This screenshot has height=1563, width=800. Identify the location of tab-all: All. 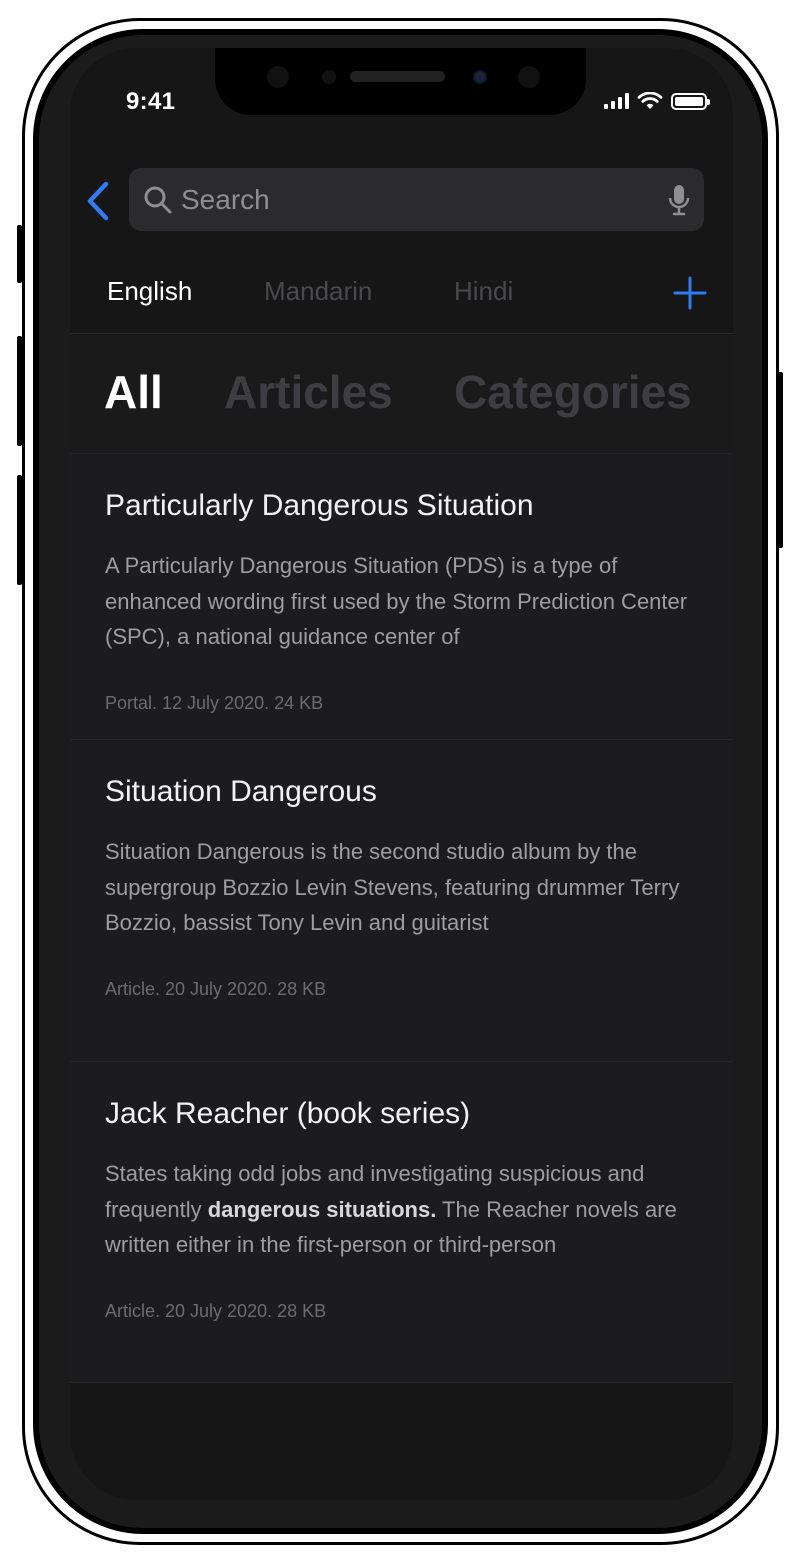
(133, 392).